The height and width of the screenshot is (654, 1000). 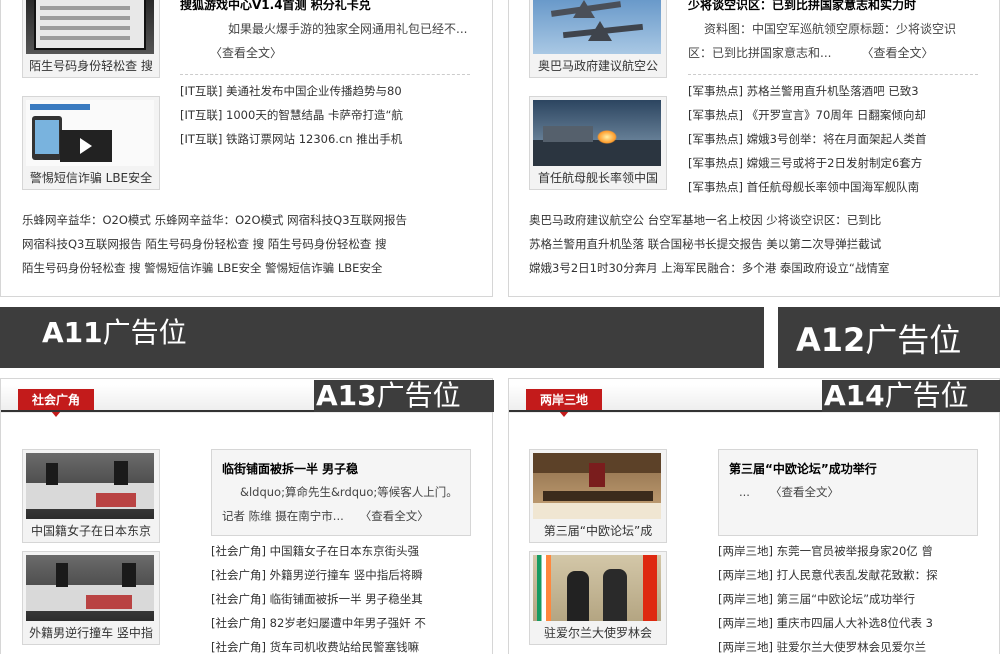 I want to click on ad-slot-a13: A13广告位, so click(x=404, y=396).